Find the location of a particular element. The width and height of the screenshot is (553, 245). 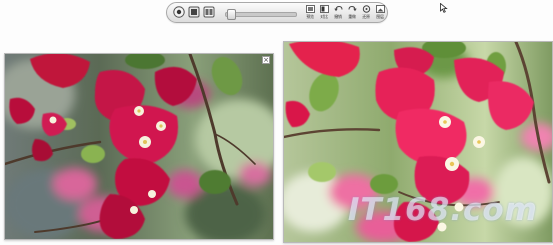

site-watermark: IT168.com is located at coordinates (442, 210).